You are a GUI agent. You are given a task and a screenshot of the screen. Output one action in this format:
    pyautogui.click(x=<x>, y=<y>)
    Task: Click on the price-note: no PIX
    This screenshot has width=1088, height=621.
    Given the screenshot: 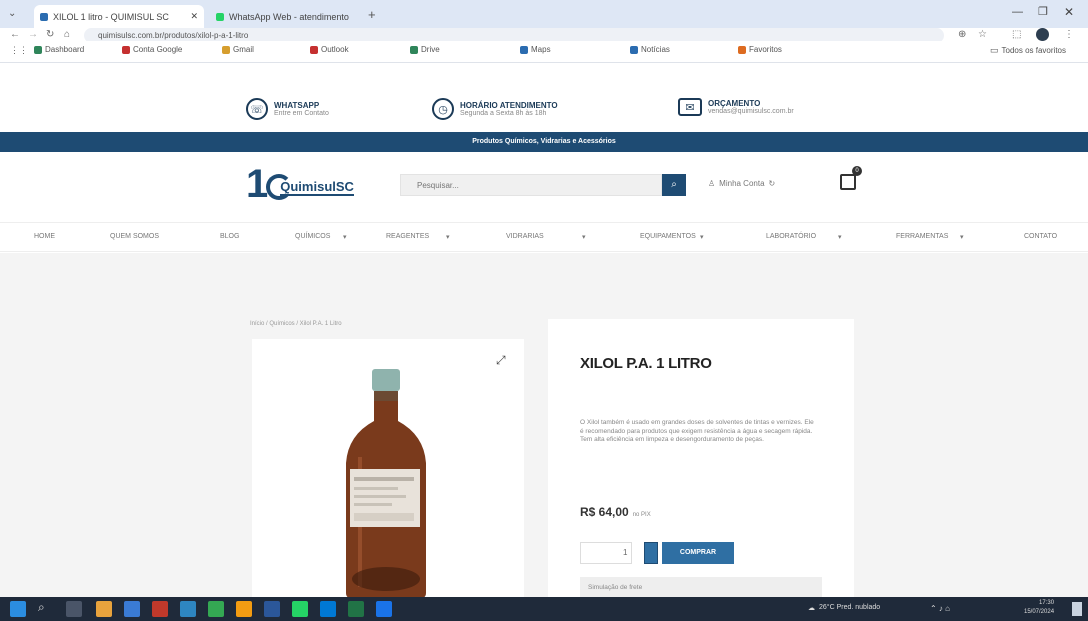 What is the action you would take?
    pyautogui.click(x=641, y=515)
    